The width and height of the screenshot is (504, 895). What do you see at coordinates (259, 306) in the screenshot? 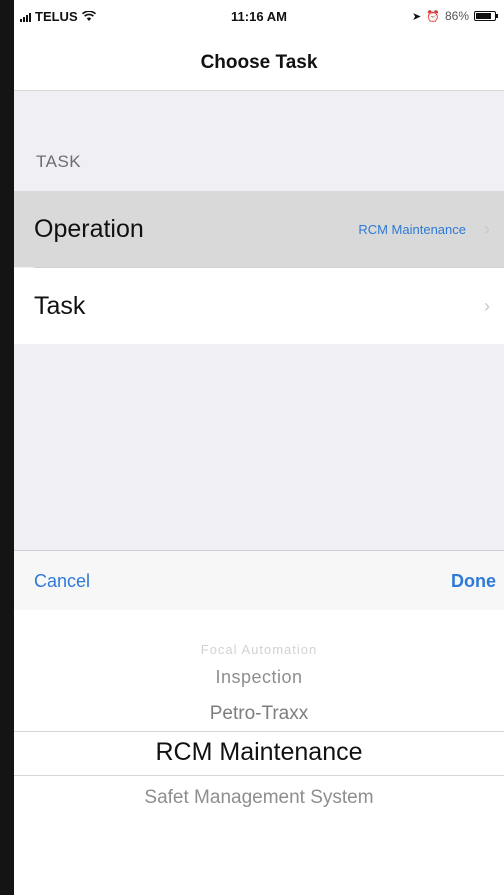
I see `row-task: Task ›` at bounding box center [259, 306].